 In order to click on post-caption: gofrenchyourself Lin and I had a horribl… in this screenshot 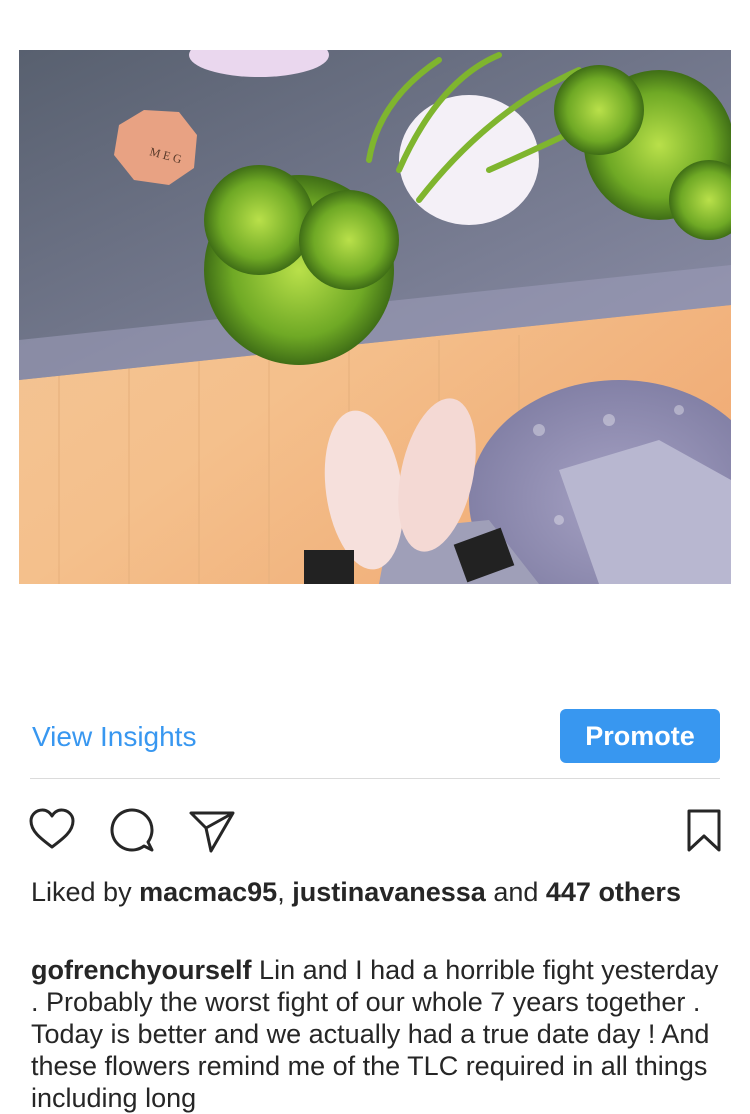, I will do `click(381, 1034)`.